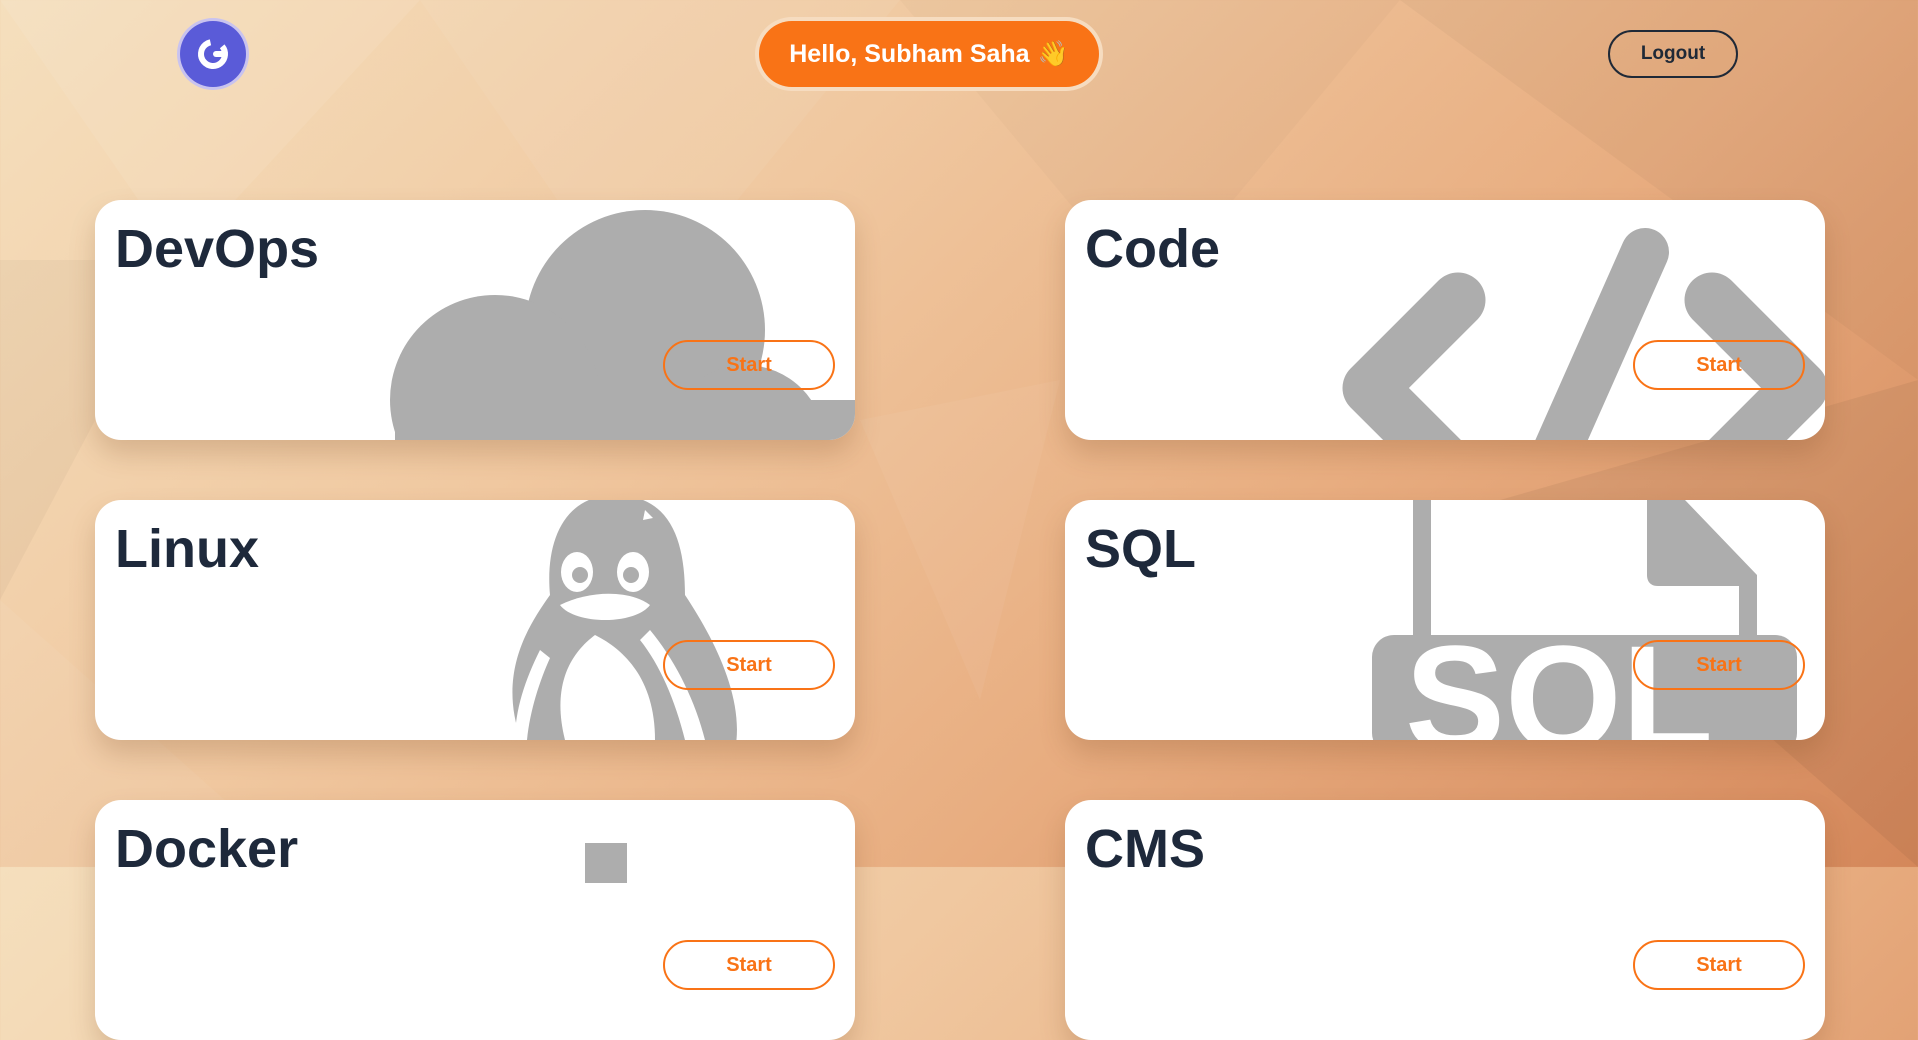 The height and width of the screenshot is (1040, 1918). Describe the element at coordinates (1053, 53) in the screenshot. I see `wave-icon: 👋` at that location.